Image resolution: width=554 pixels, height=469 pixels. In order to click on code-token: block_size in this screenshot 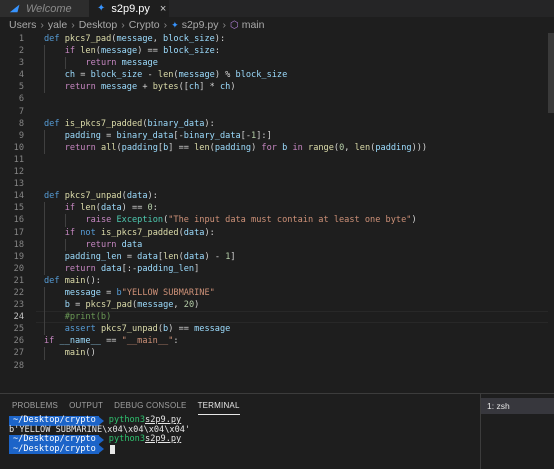, I will do `click(189, 39)`.